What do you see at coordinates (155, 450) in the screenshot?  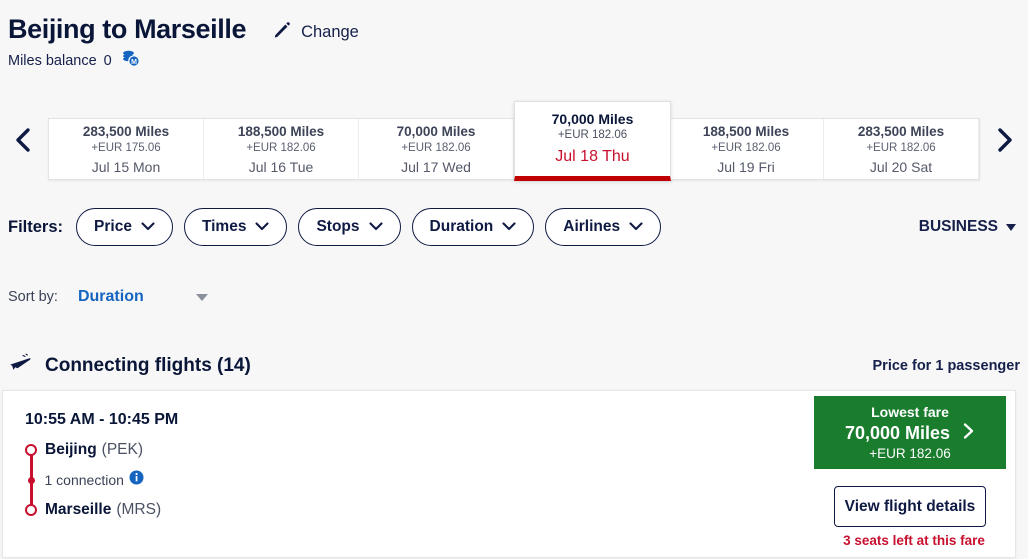 I see `route-origin: Beijing (PEK)` at bounding box center [155, 450].